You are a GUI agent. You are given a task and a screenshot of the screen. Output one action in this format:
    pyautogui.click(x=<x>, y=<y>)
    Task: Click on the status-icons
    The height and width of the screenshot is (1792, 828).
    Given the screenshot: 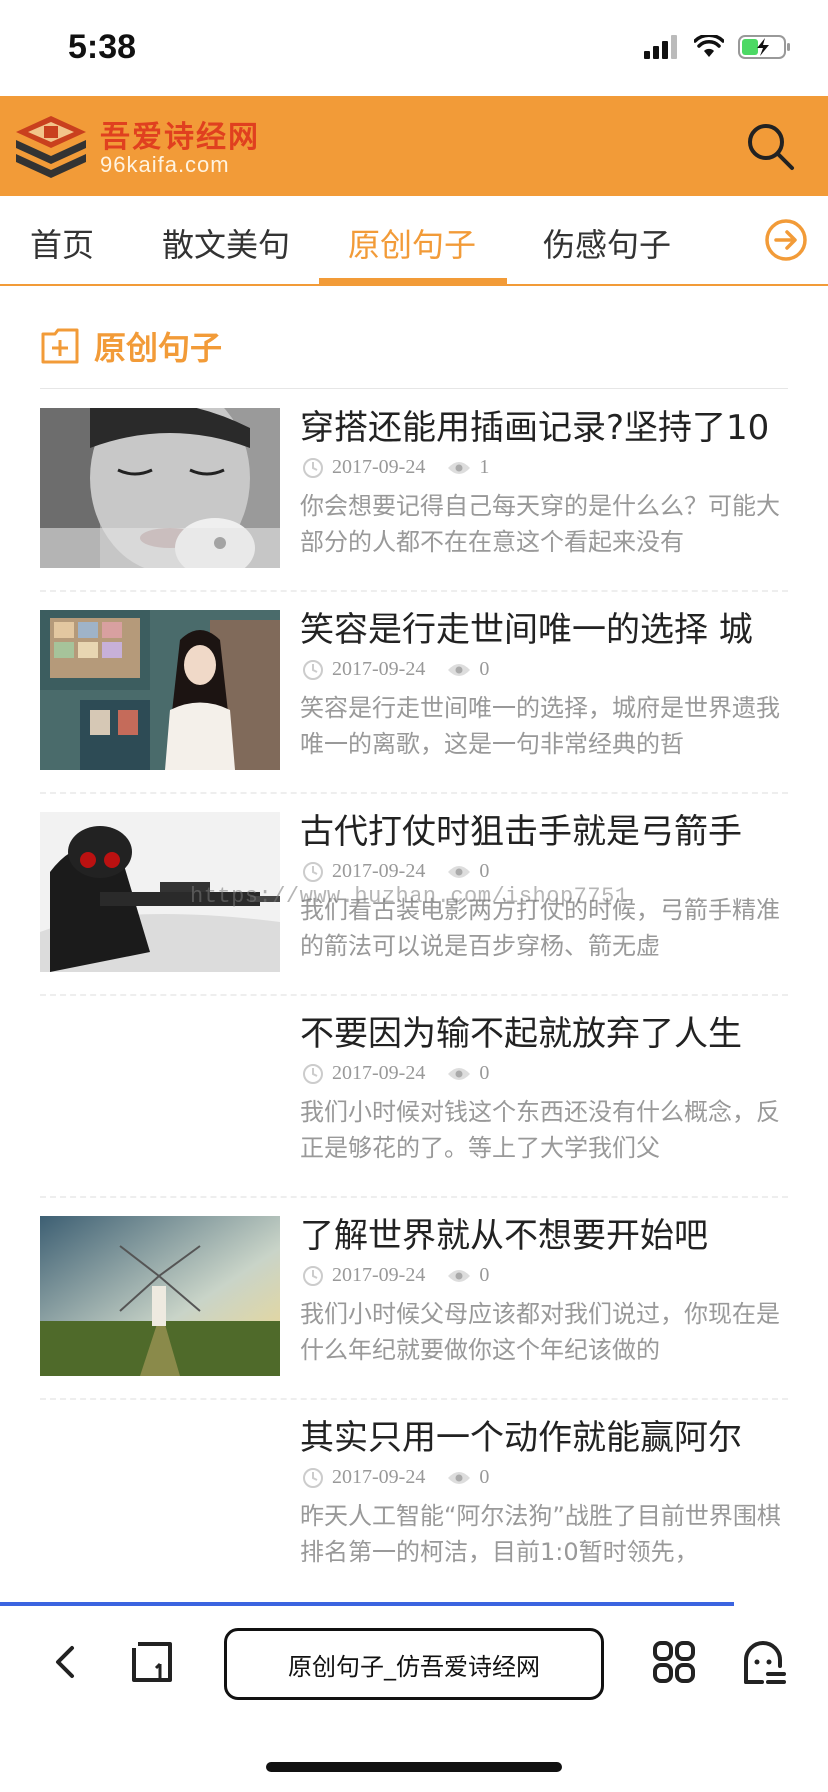 What is the action you would take?
    pyautogui.click(x=718, y=47)
    